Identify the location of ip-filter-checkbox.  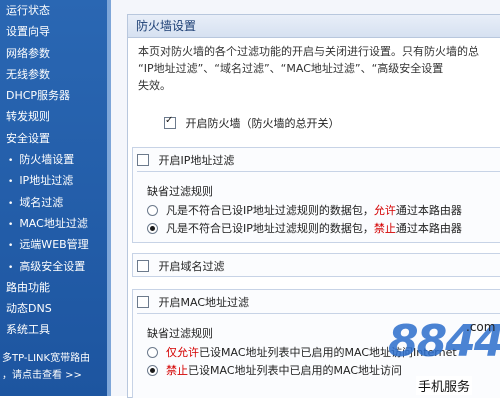
(143, 160).